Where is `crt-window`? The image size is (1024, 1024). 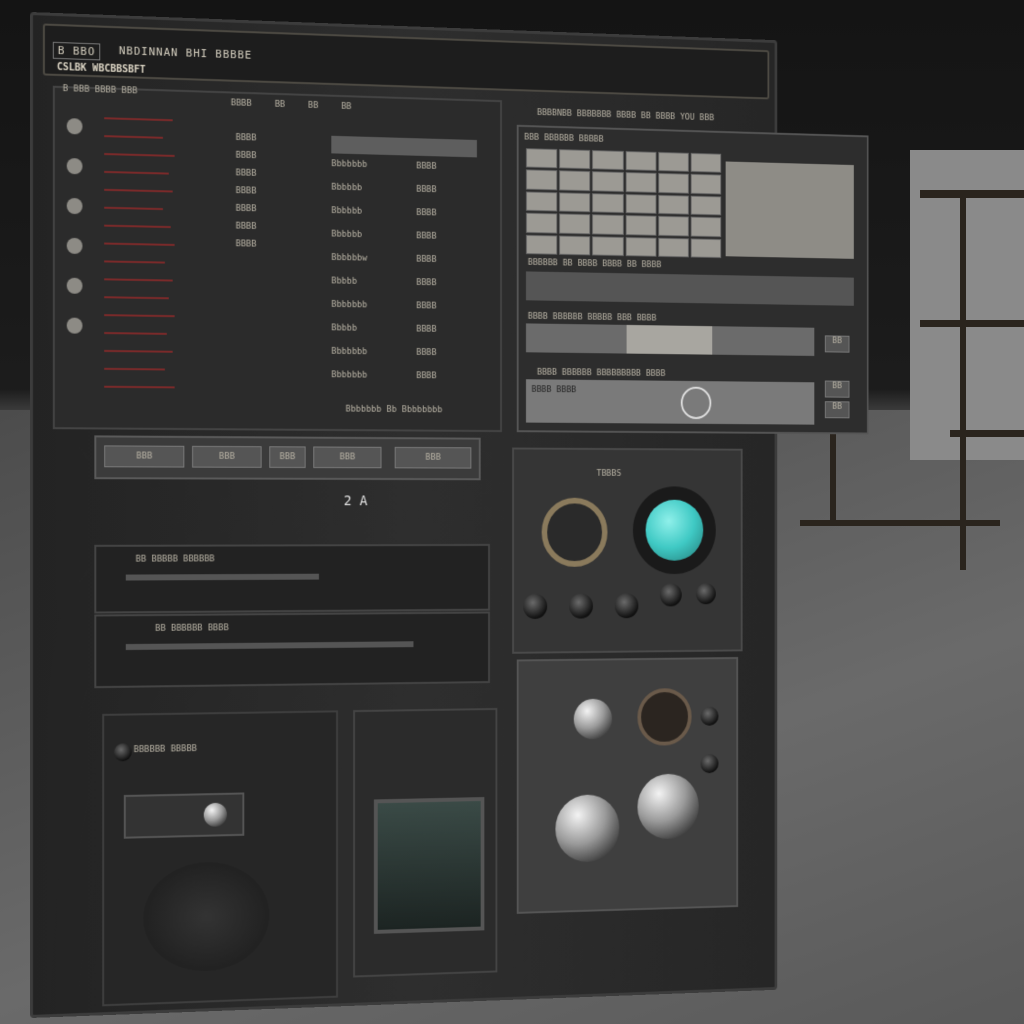
crt-window is located at coordinates (429, 865).